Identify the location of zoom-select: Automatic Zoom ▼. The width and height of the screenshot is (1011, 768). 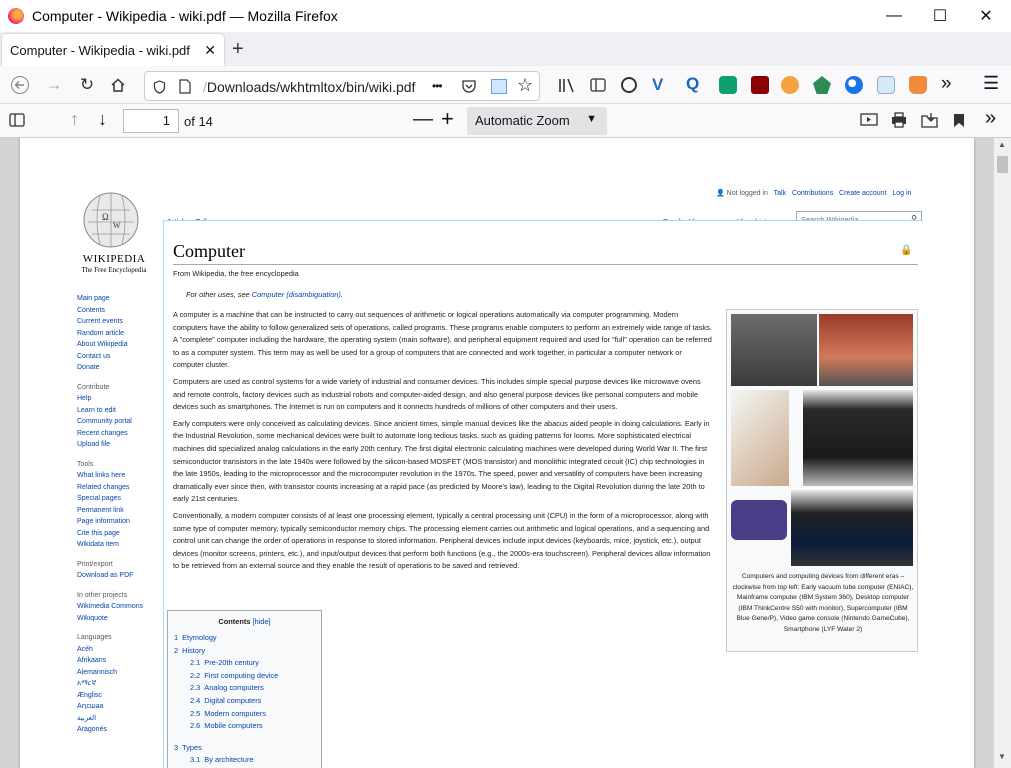
(537, 121).